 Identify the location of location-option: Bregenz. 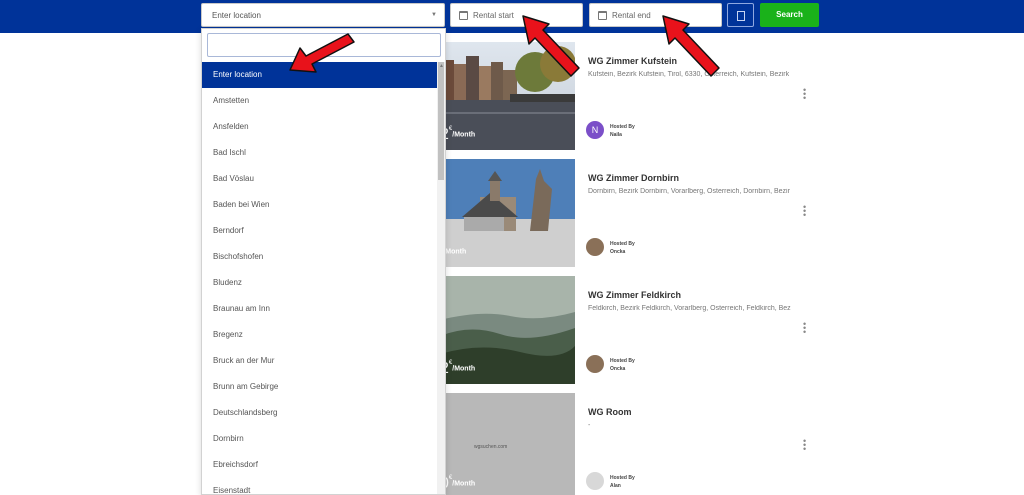
(320, 335).